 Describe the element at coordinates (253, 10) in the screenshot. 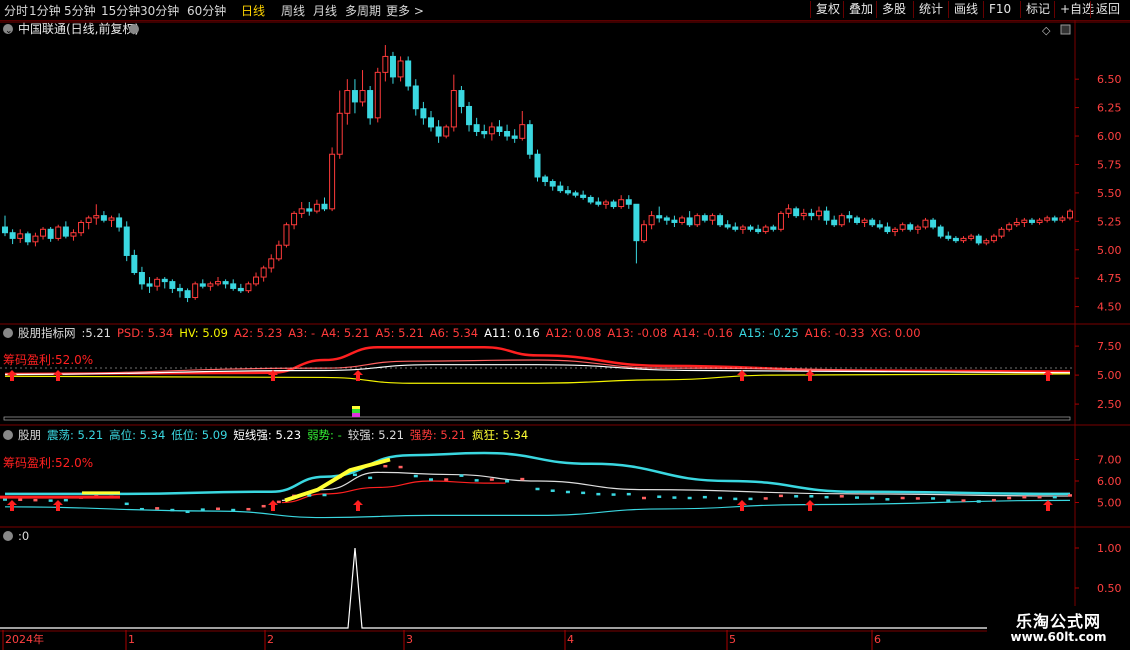

I see `timeframe-tab-6: 日线` at that location.